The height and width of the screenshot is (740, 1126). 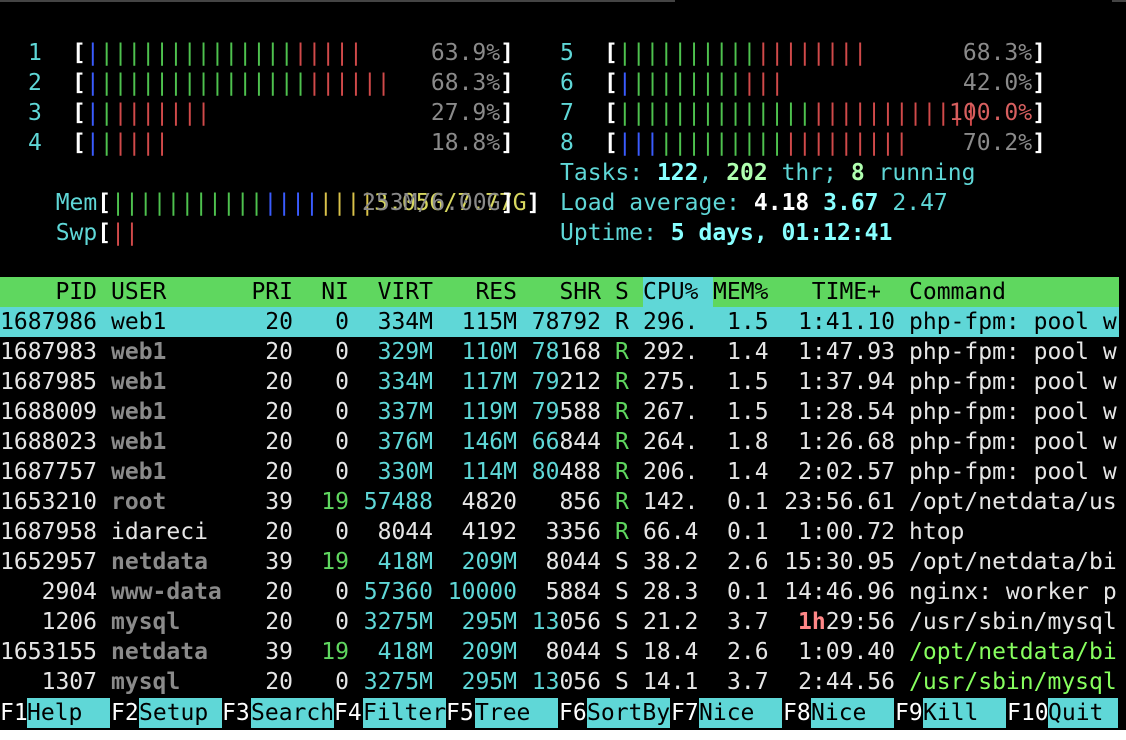 What do you see at coordinates (797, 713) in the screenshot?
I see `fkey-f8-number: F8` at bounding box center [797, 713].